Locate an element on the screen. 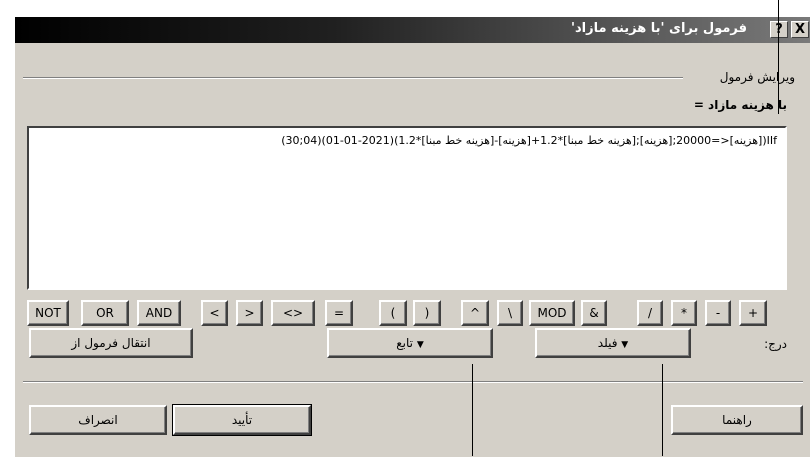 This screenshot has height=457, width=810. mod-button: MOD is located at coordinates (552, 313).